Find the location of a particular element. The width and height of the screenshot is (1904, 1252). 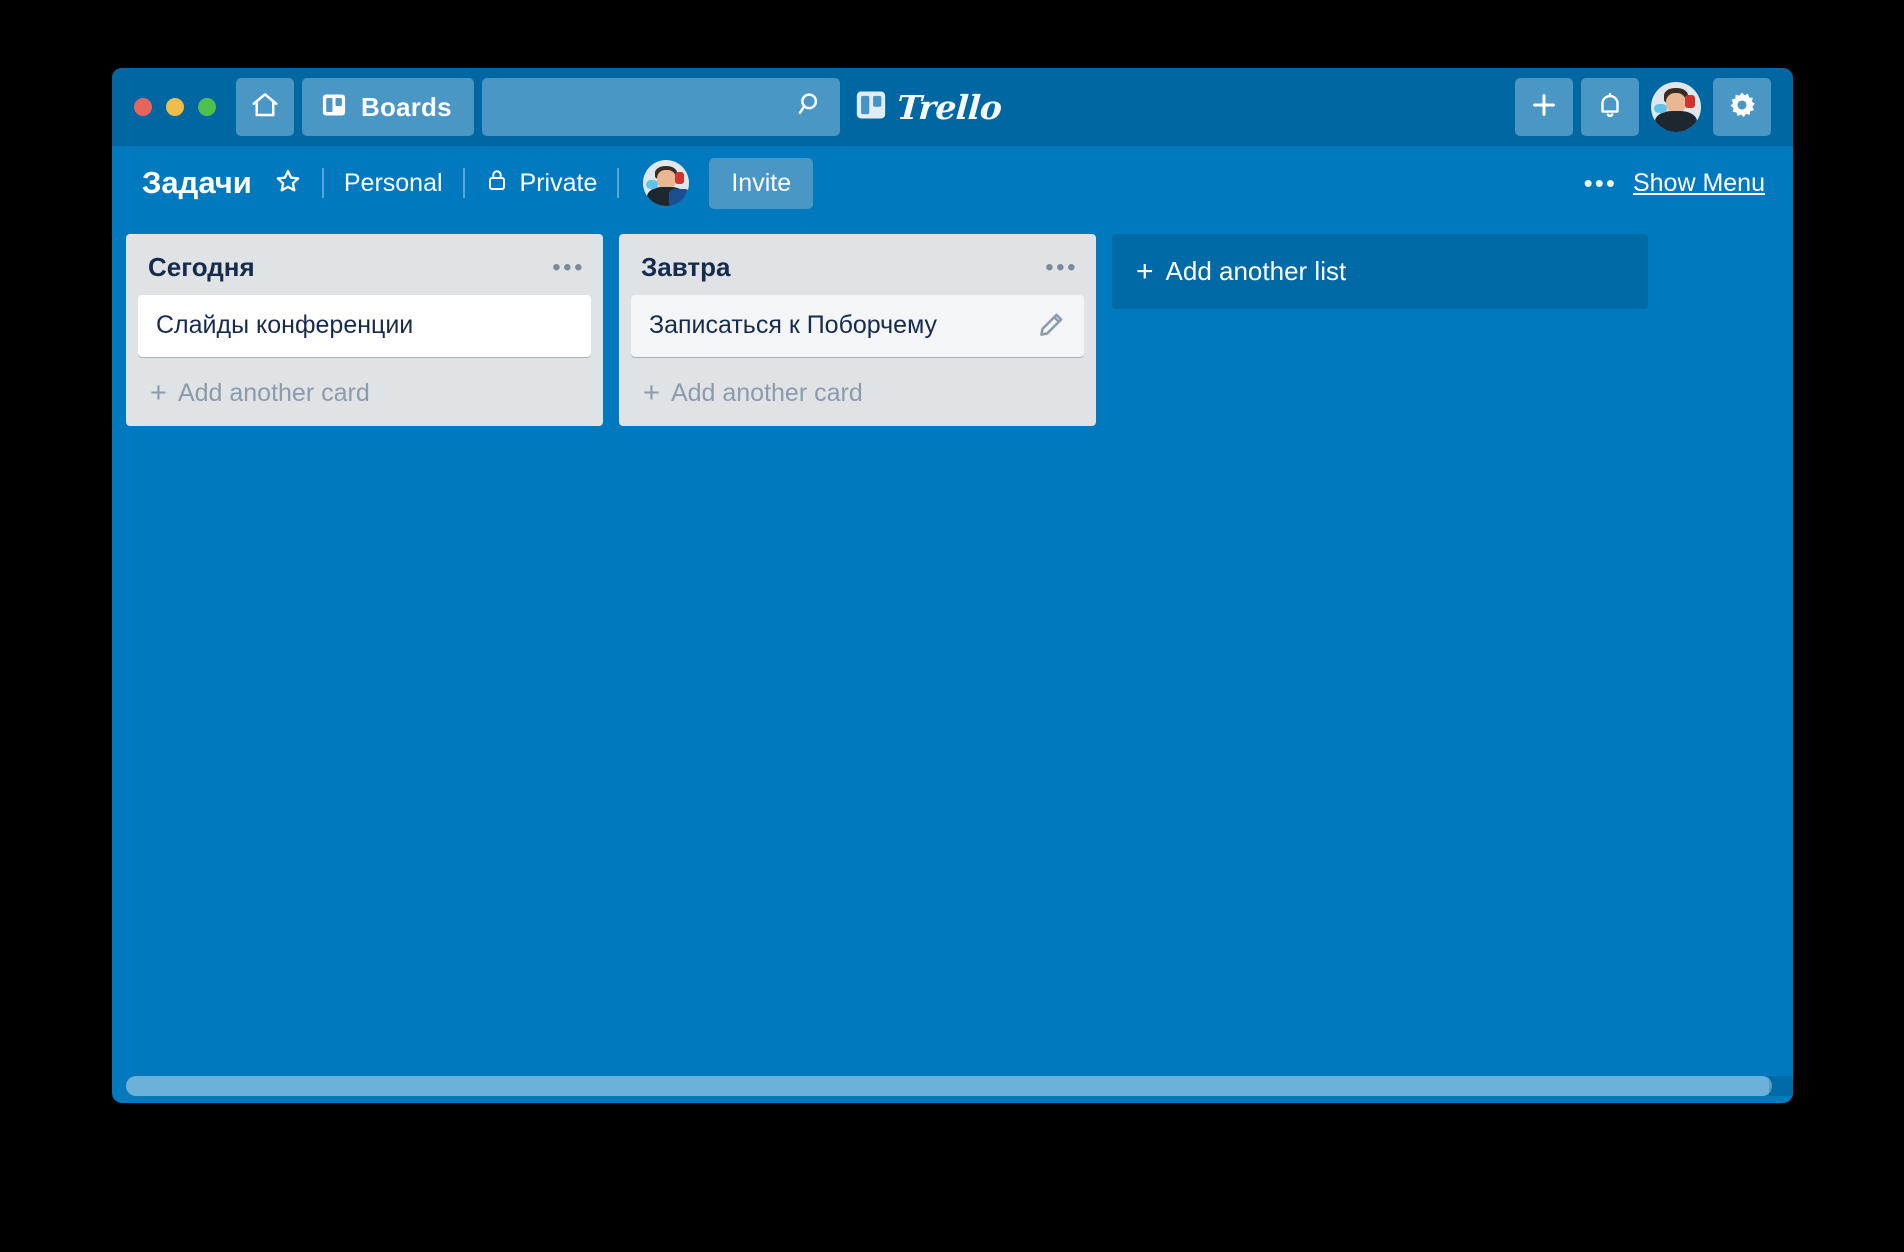

card: Записаться к Поборчему is located at coordinates (857, 326).